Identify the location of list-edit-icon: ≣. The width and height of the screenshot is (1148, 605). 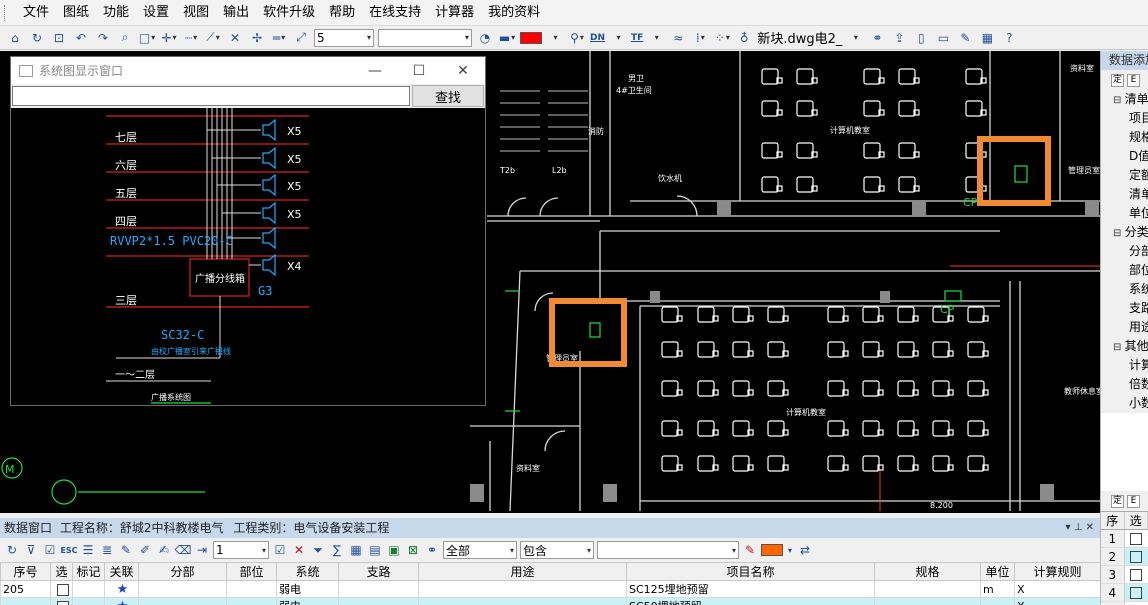
(107, 550).